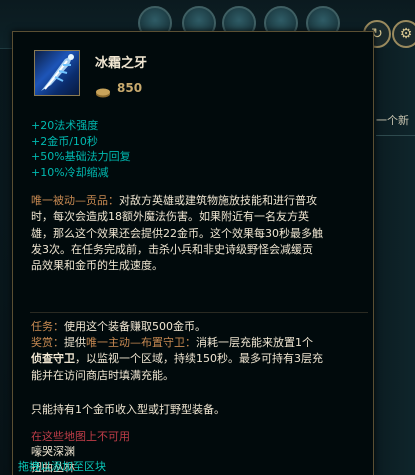  What do you see at coordinates (392, 120) in the screenshot?
I see `create-set-label: 一个新` at bounding box center [392, 120].